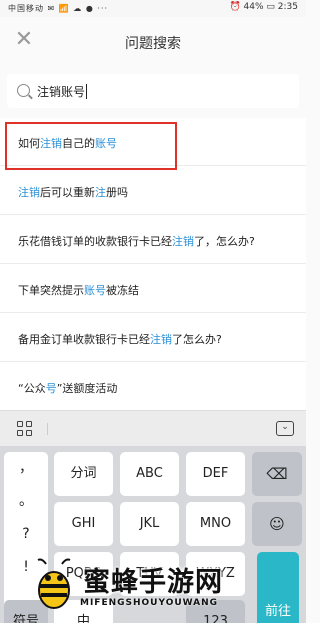 This screenshot has width=320, height=623. I want to click on result-text-segment: 了怎么办?, so click(197, 339).